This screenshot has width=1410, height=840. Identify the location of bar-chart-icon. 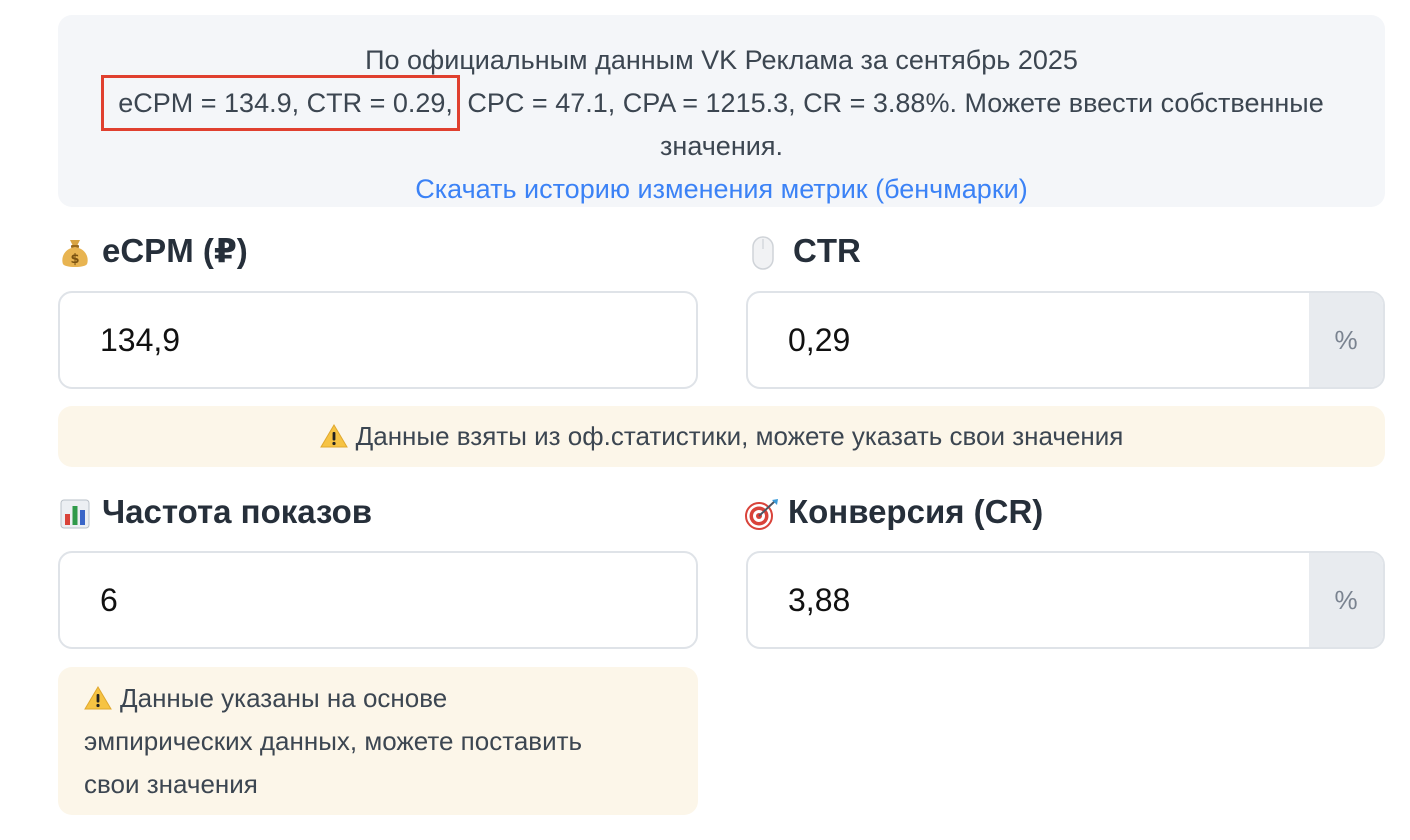
(75, 514).